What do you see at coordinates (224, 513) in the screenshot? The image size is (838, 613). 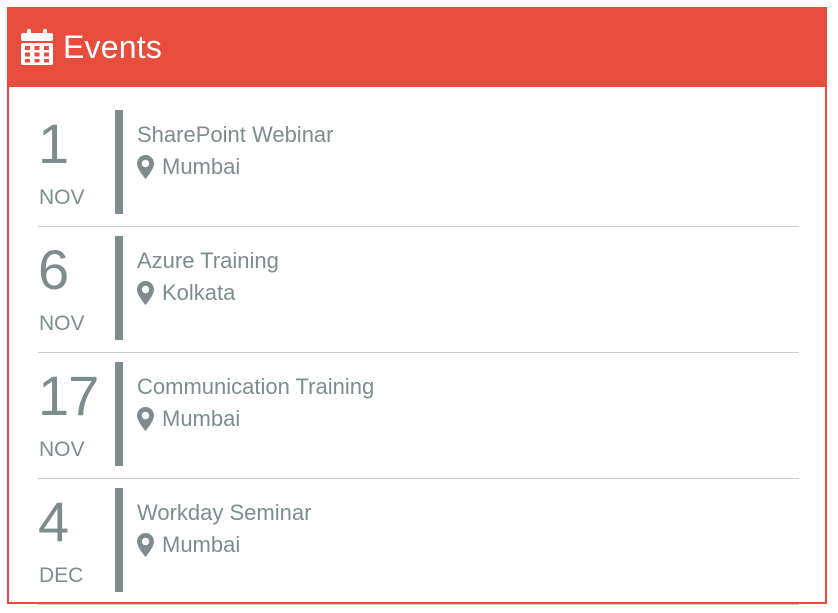 I see `event-title: Workday Seminar` at bounding box center [224, 513].